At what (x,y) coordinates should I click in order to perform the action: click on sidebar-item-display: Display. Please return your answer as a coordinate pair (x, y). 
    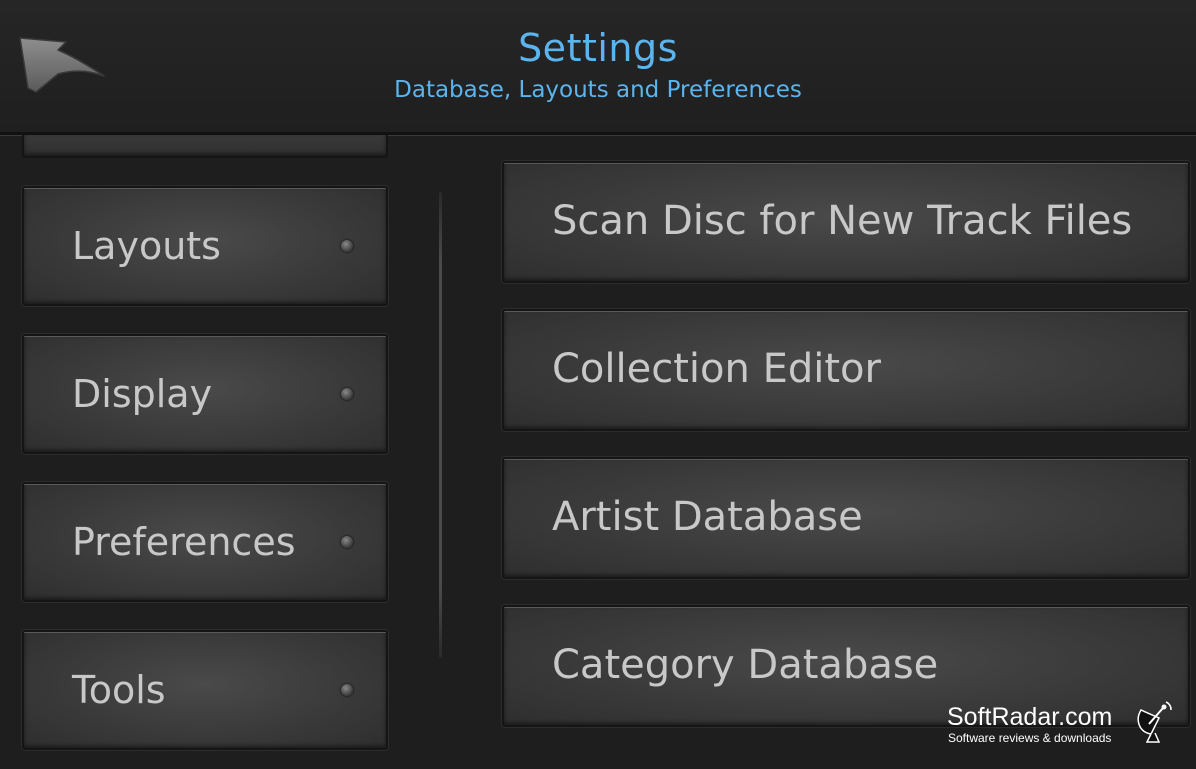
    Looking at the image, I should click on (205, 394).